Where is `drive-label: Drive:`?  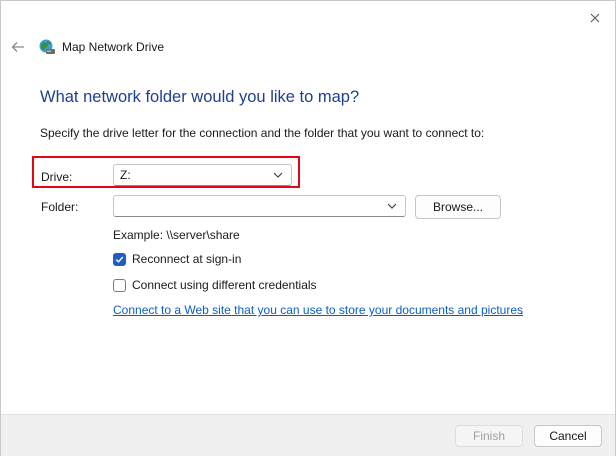 drive-label: Drive: is located at coordinates (57, 177).